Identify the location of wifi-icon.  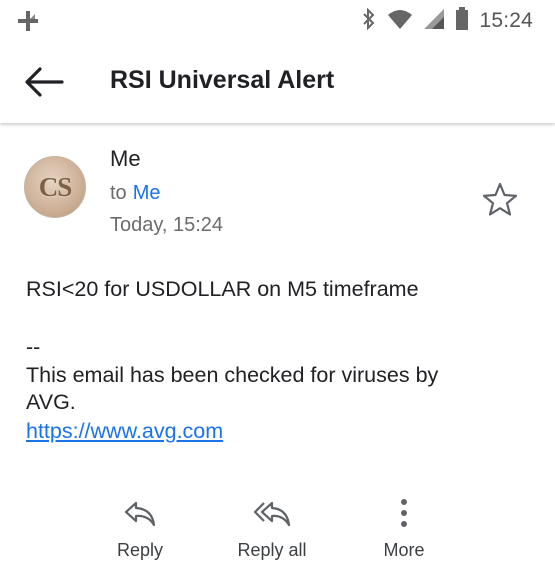
(400, 21).